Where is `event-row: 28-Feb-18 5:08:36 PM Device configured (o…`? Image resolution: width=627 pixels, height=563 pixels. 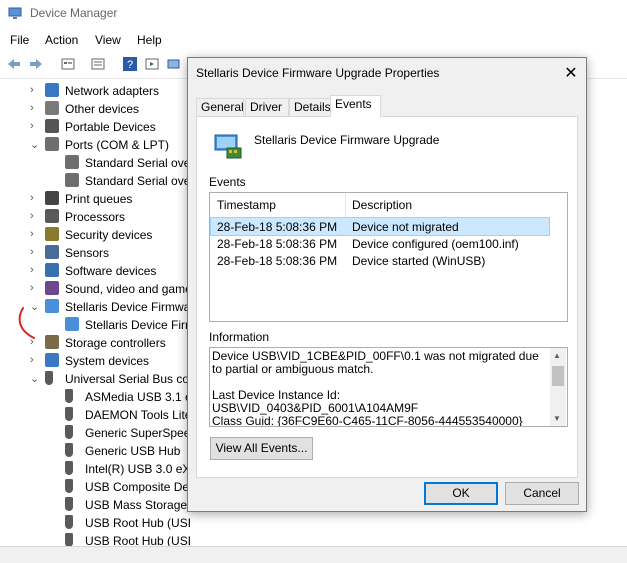 event-row: 28-Feb-18 5:08:36 PM Device configured (o… is located at coordinates (380, 243).